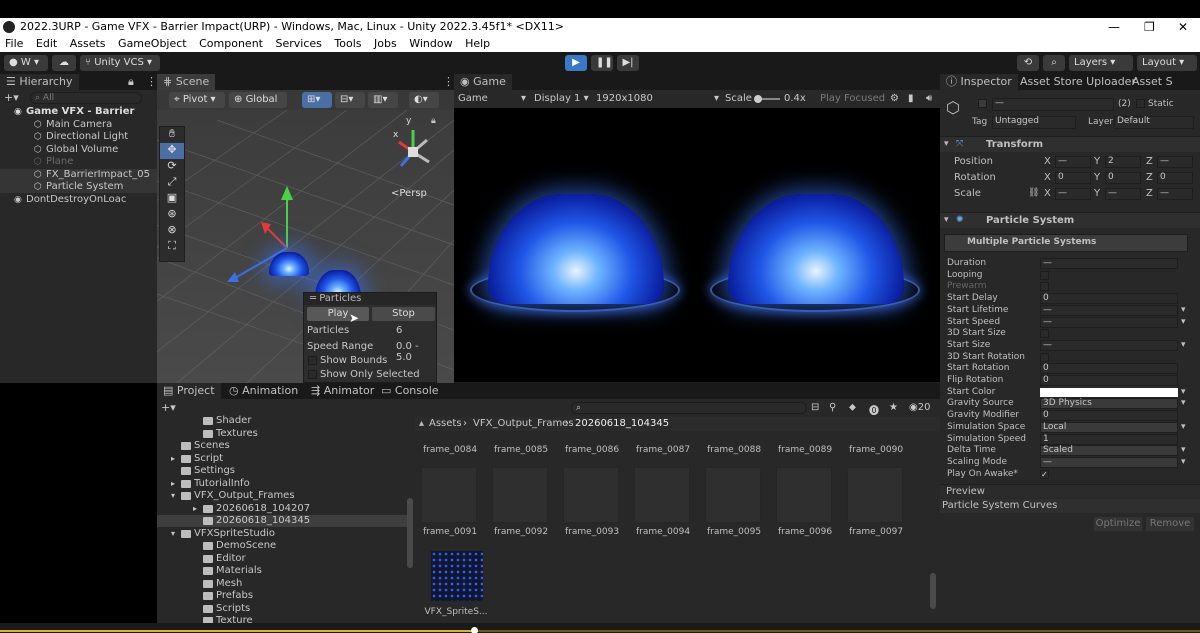 The height and width of the screenshot is (633, 1200). Describe the element at coordinates (445, 424) in the screenshot. I see `breadcrumb-assets: Assets` at that location.